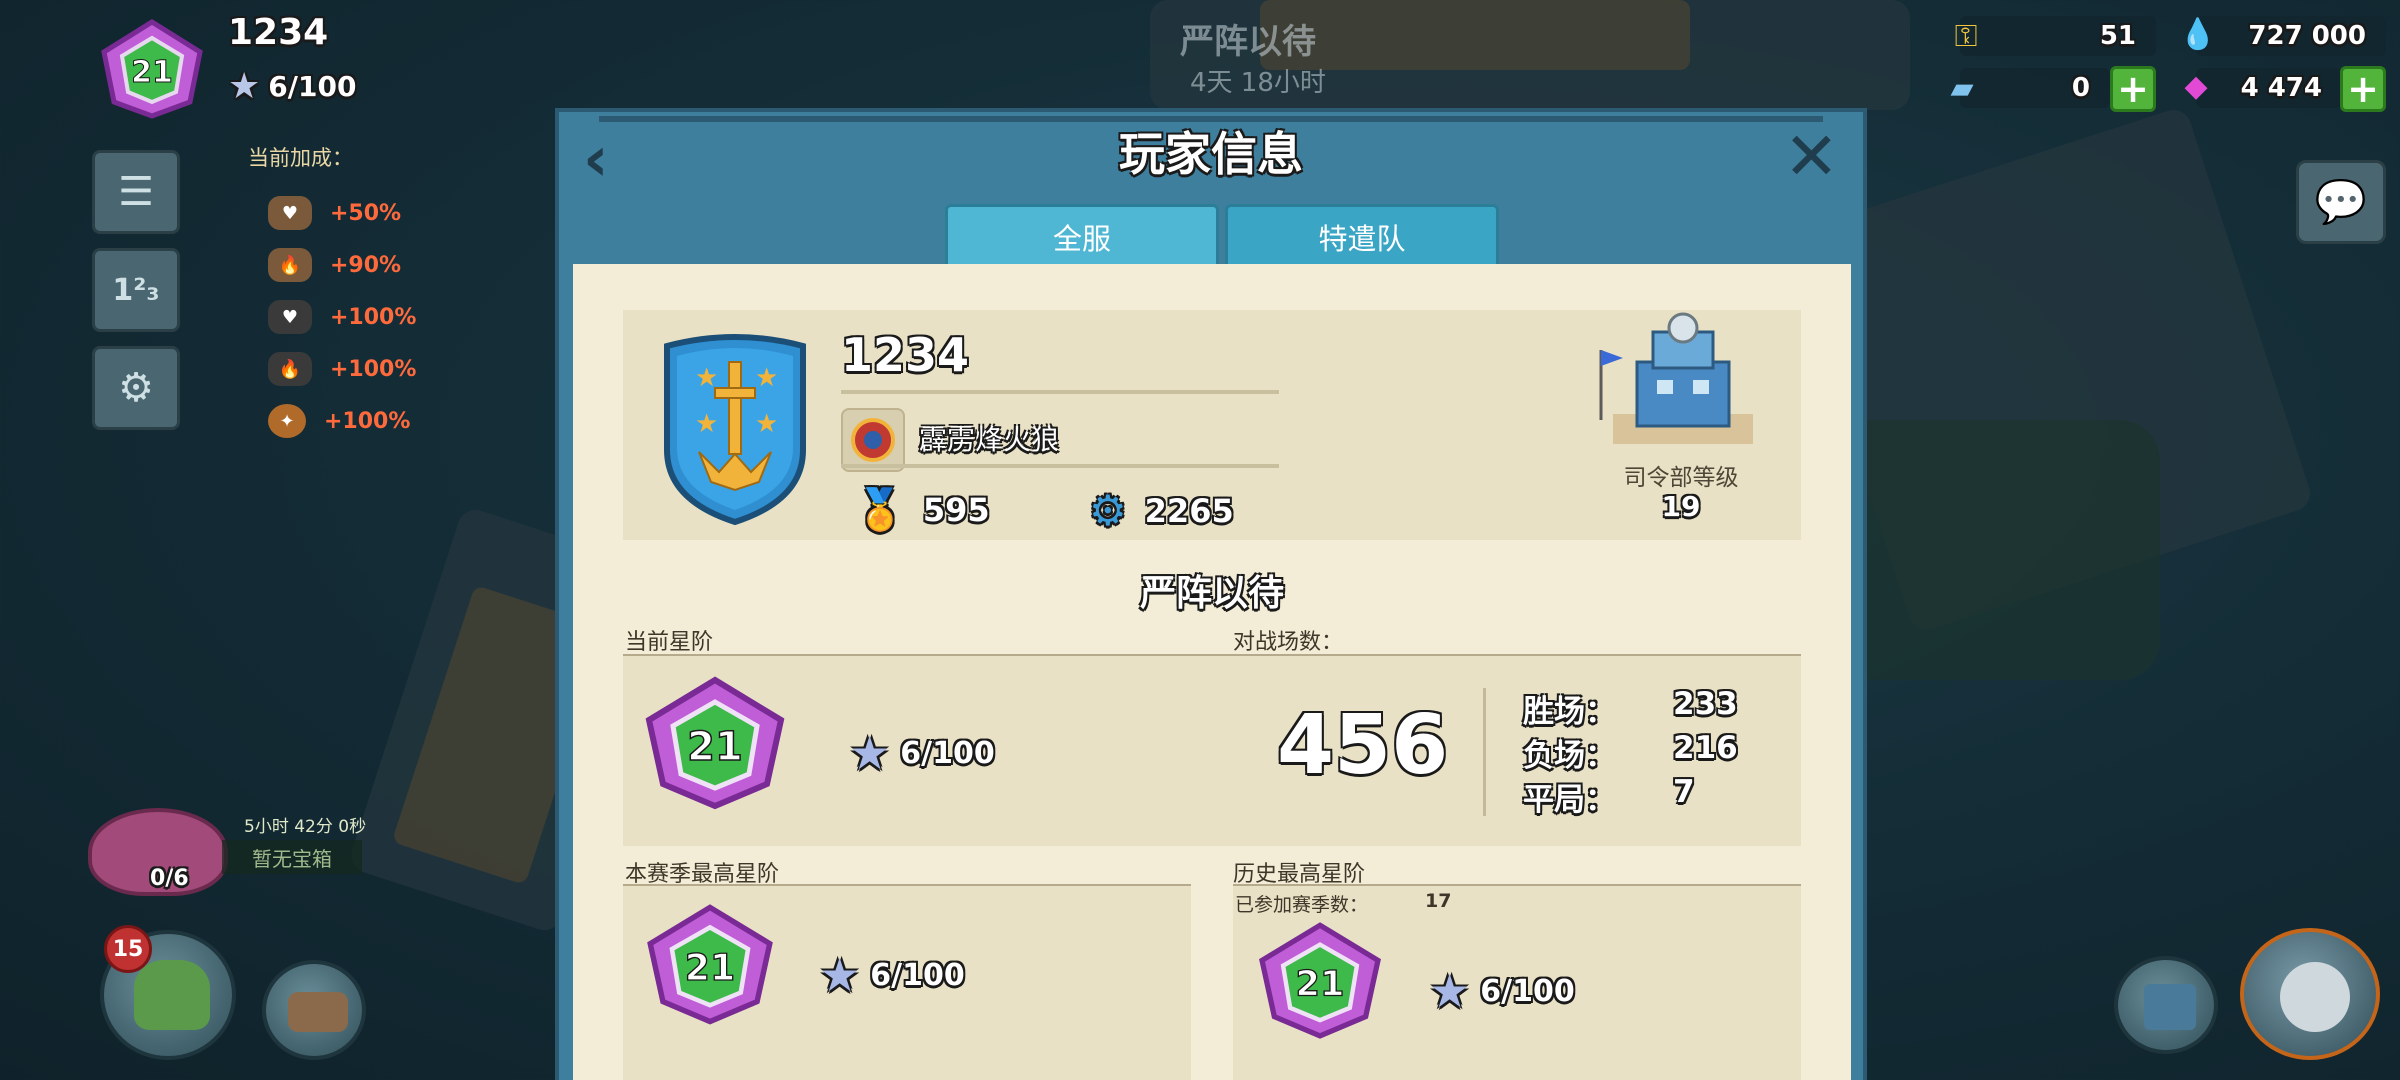  What do you see at coordinates (287, 421) in the screenshot?
I see `resource-boost-icon: ✦` at bounding box center [287, 421].